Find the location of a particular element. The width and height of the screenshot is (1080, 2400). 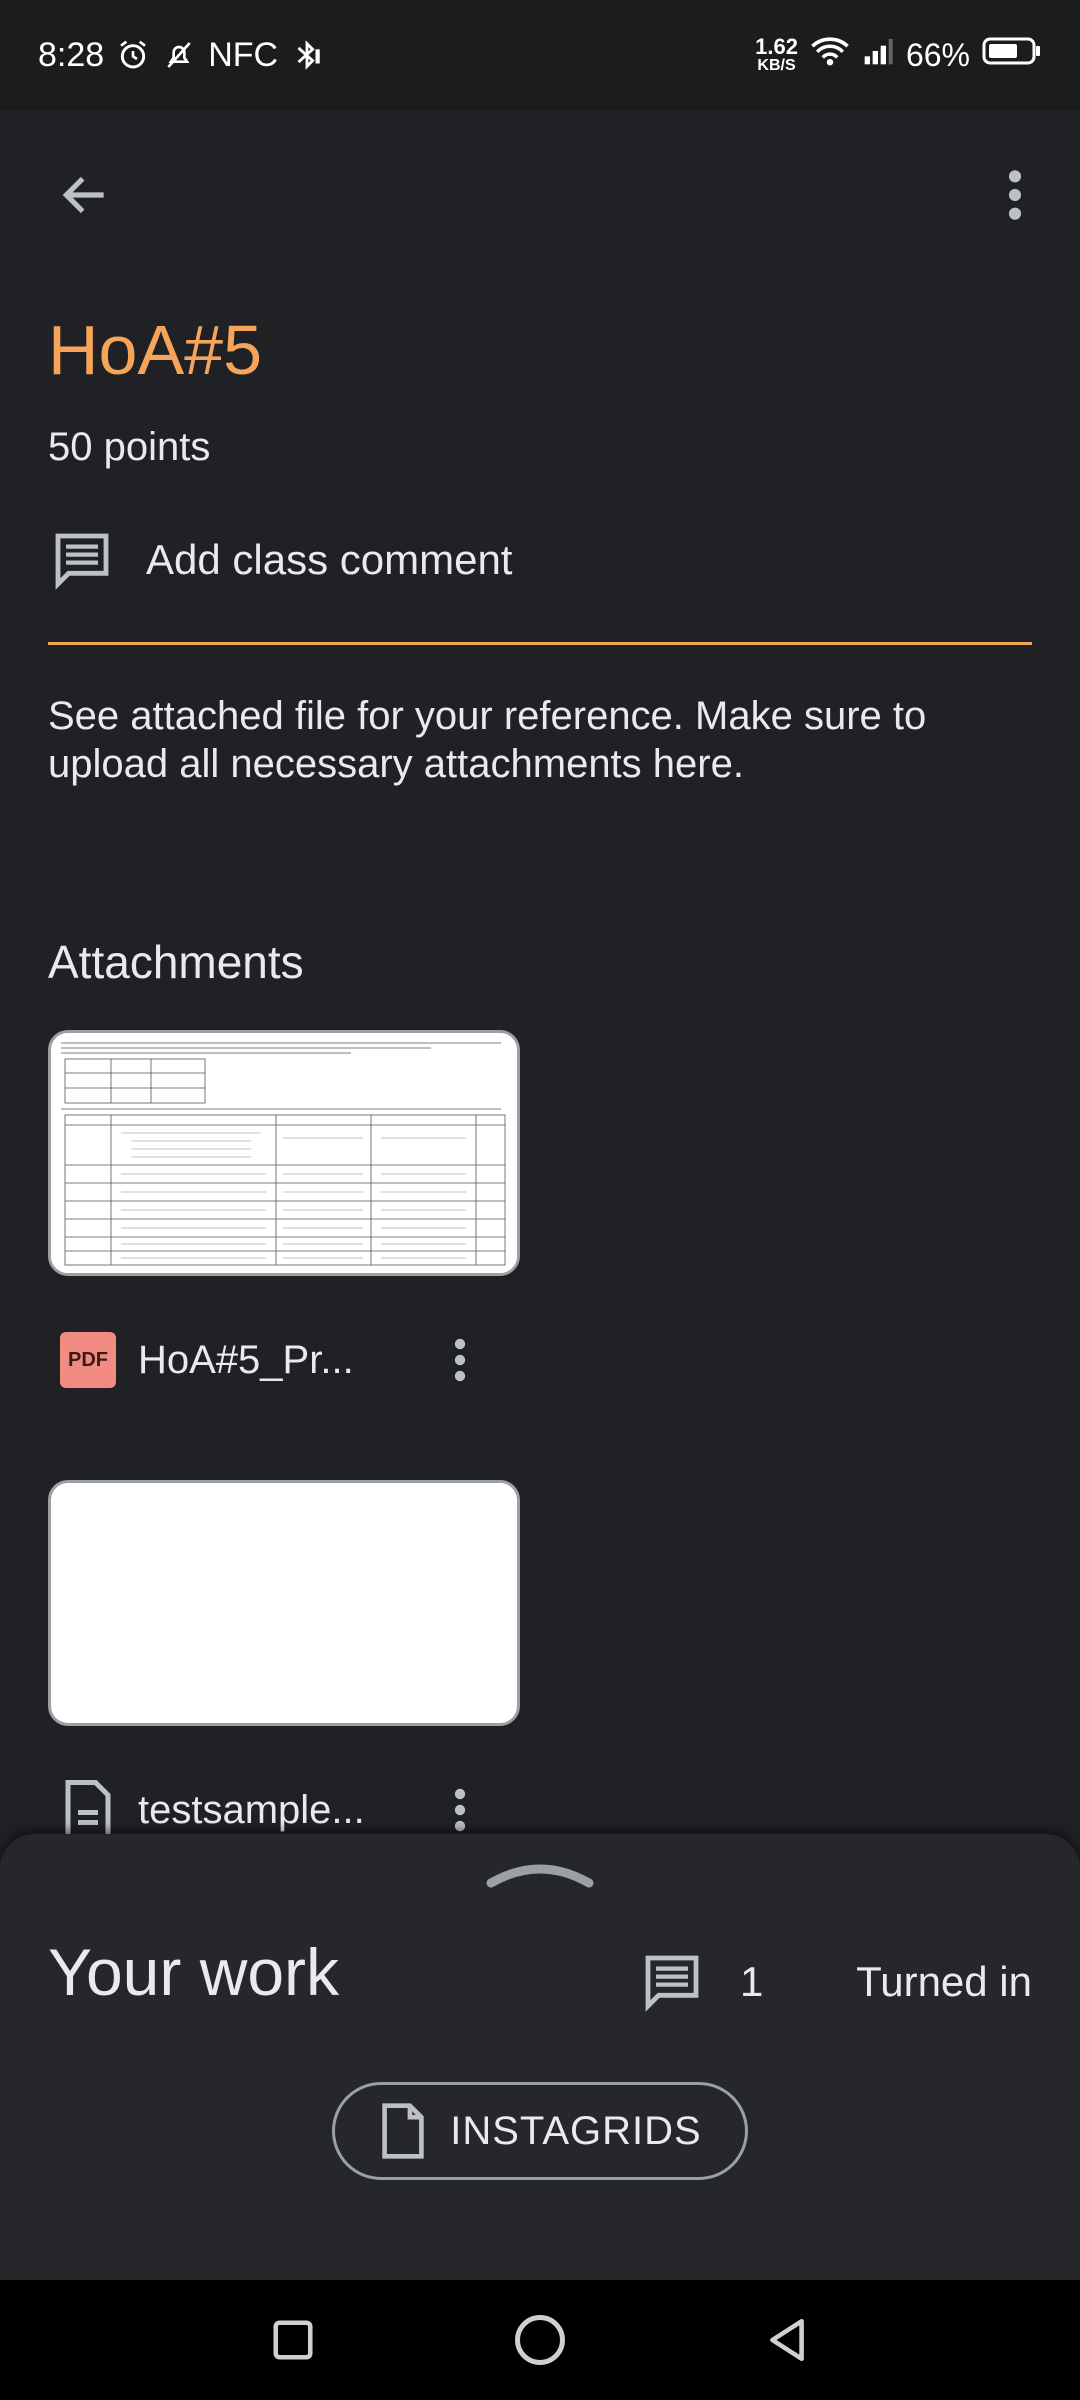

battery-icon is located at coordinates (1012, 55).